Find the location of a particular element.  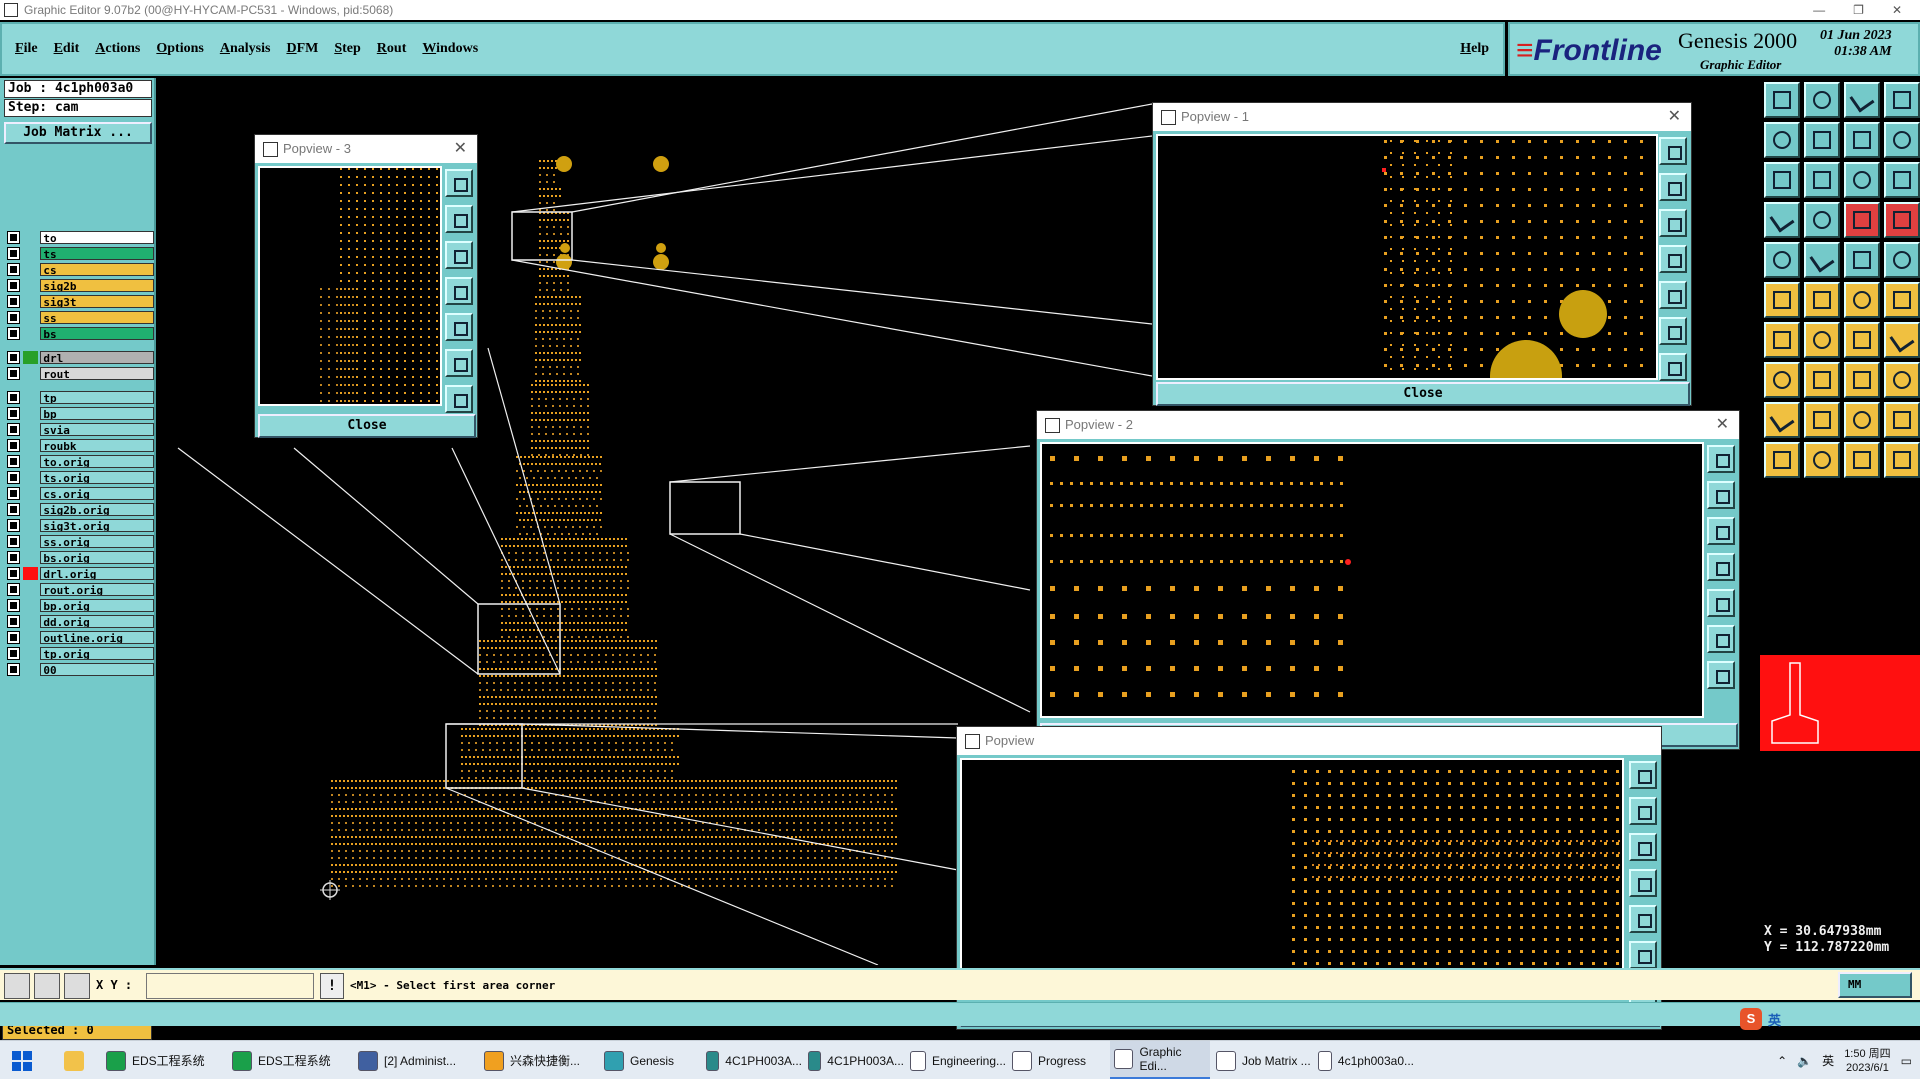

tool-download-icon is located at coordinates (1822, 100).